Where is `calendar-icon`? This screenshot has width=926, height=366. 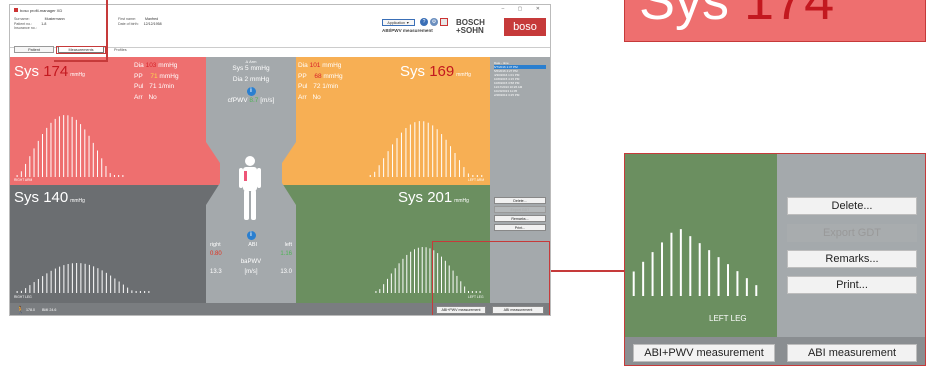 calendar-icon is located at coordinates (444, 22).